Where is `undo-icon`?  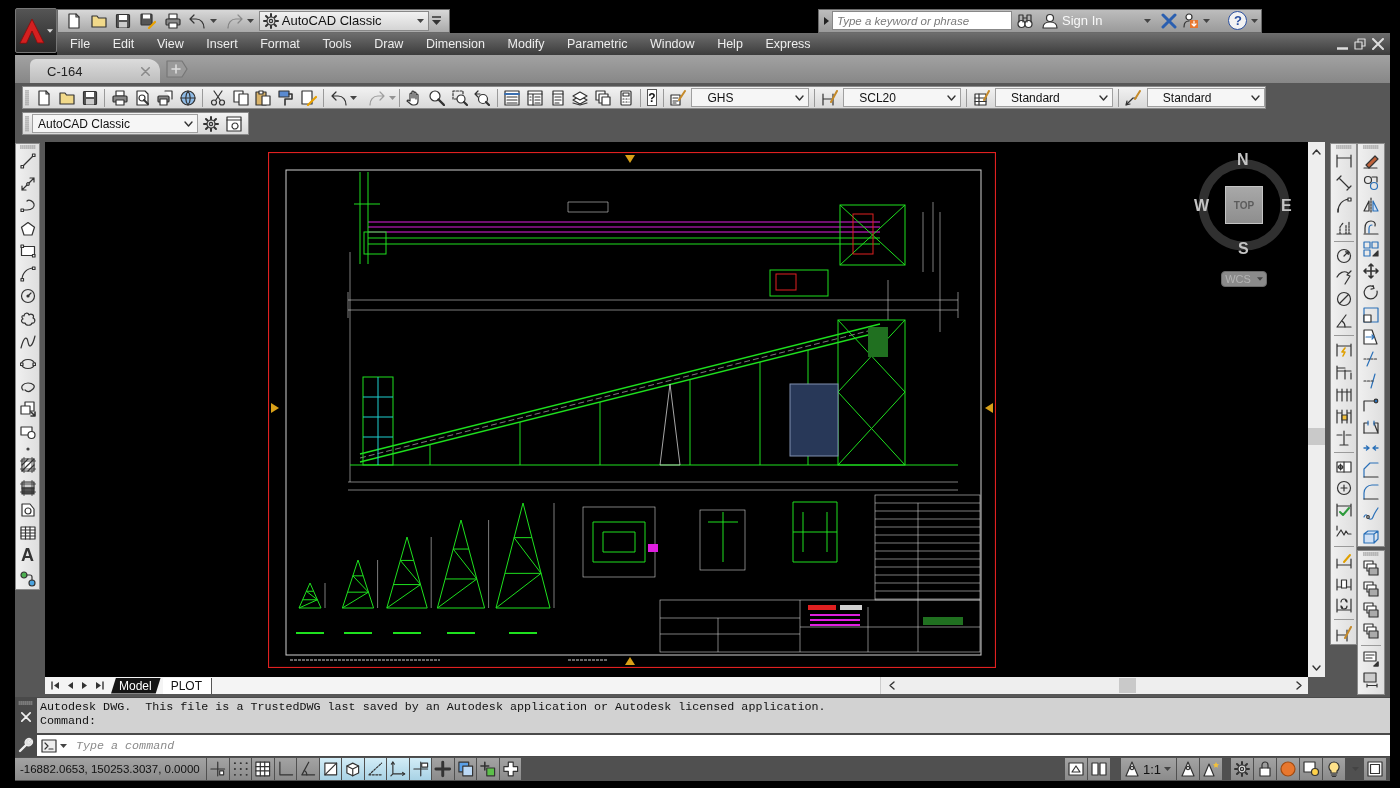
undo-icon is located at coordinates (197, 20).